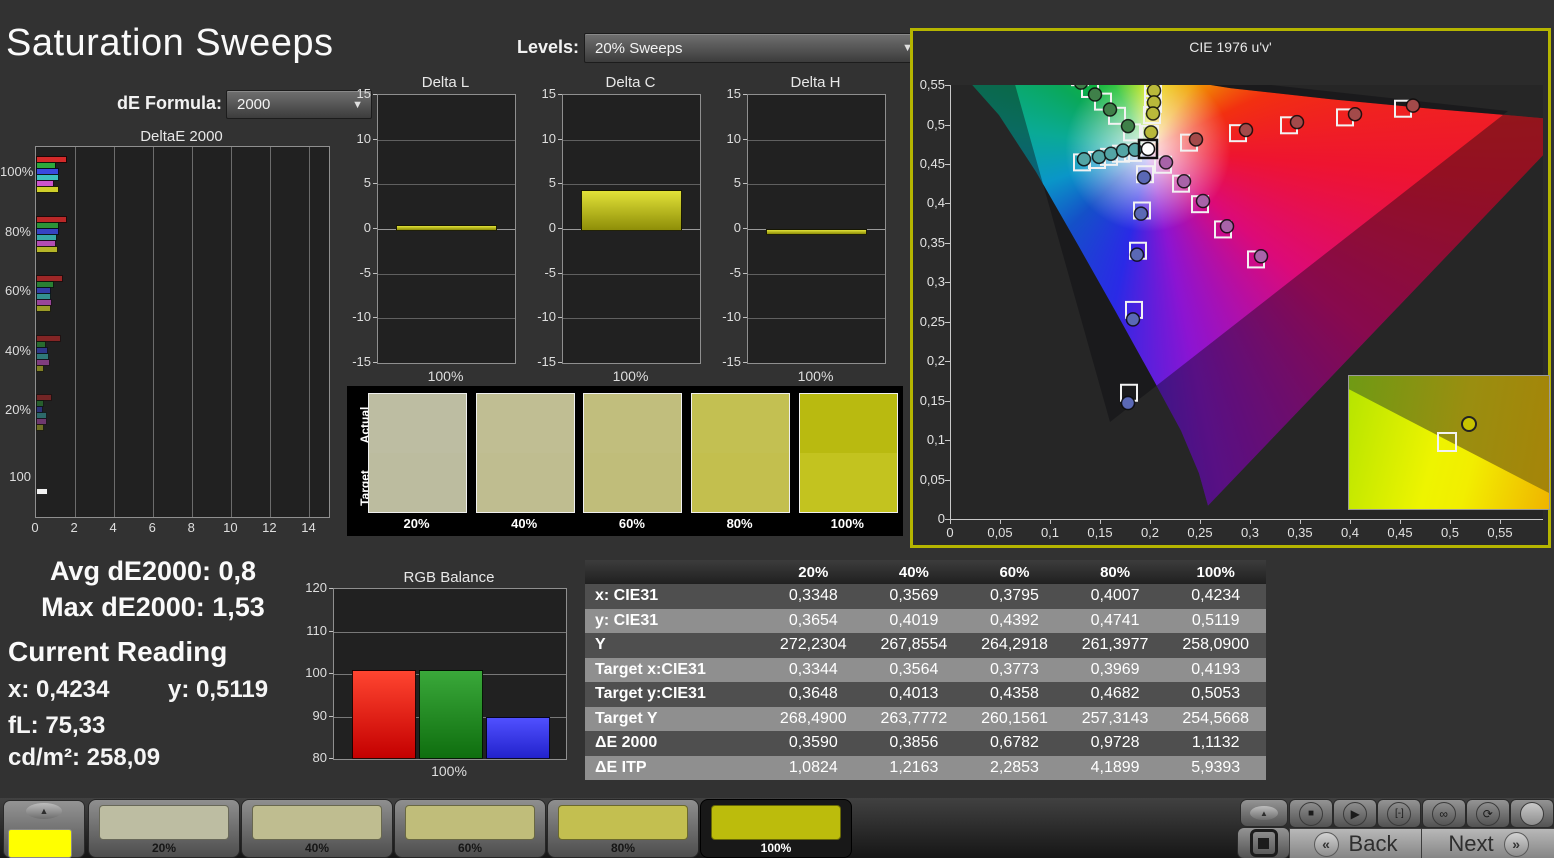 This screenshot has height=858, width=1554. I want to click on table-row: ΔE ITP 1,0824 1,2163 2,2853 4,1899 5,9393, so click(925, 767).